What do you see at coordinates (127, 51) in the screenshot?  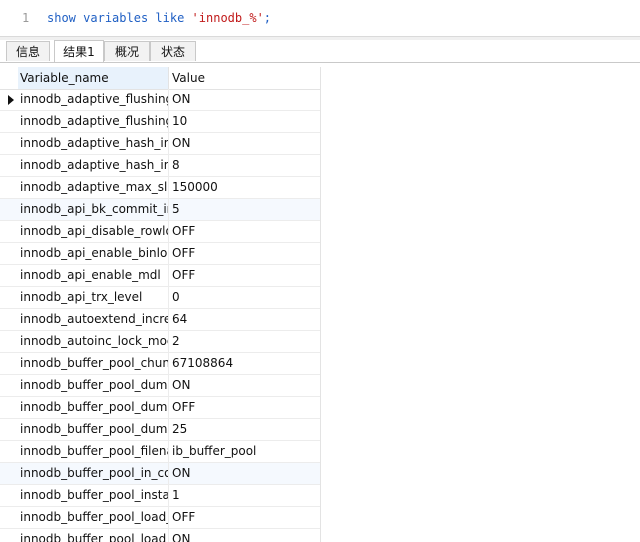 I see `tab-profile: 概况` at bounding box center [127, 51].